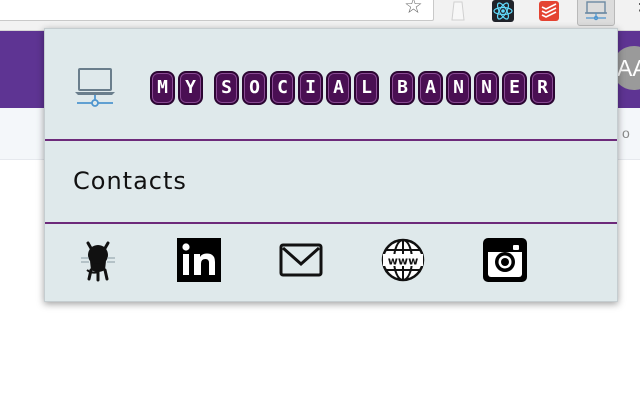 The height and width of the screenshot is (400, 640). I want to click on social-banner-extension-button, so click(596, 13).